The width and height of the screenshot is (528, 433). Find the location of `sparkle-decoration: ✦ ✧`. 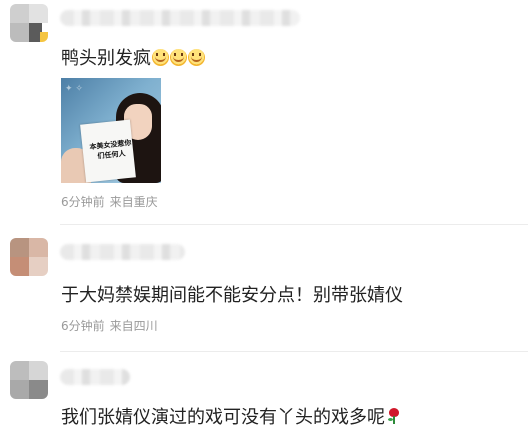

sparkle-decoration: ✦ ✧ is located at coordinates (74, 89).